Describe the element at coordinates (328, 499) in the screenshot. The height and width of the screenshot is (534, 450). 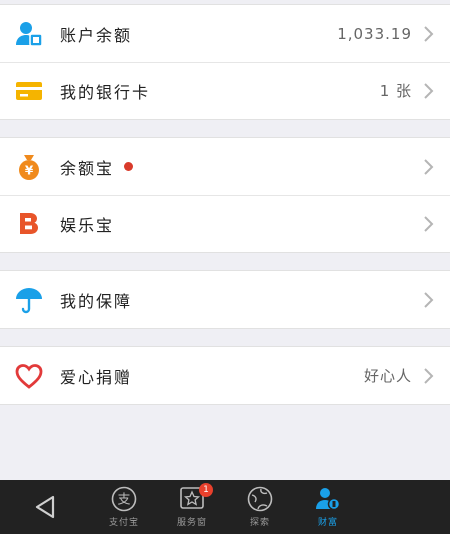
I see `wealth-user-icon` at that location.